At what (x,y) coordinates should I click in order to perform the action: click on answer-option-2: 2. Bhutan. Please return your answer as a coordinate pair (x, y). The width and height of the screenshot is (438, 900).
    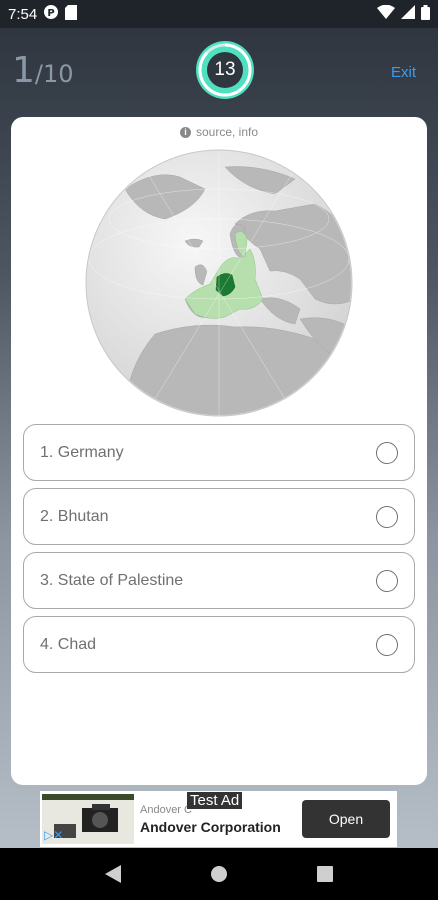
    Looking at the image, I should click on (219, 516).